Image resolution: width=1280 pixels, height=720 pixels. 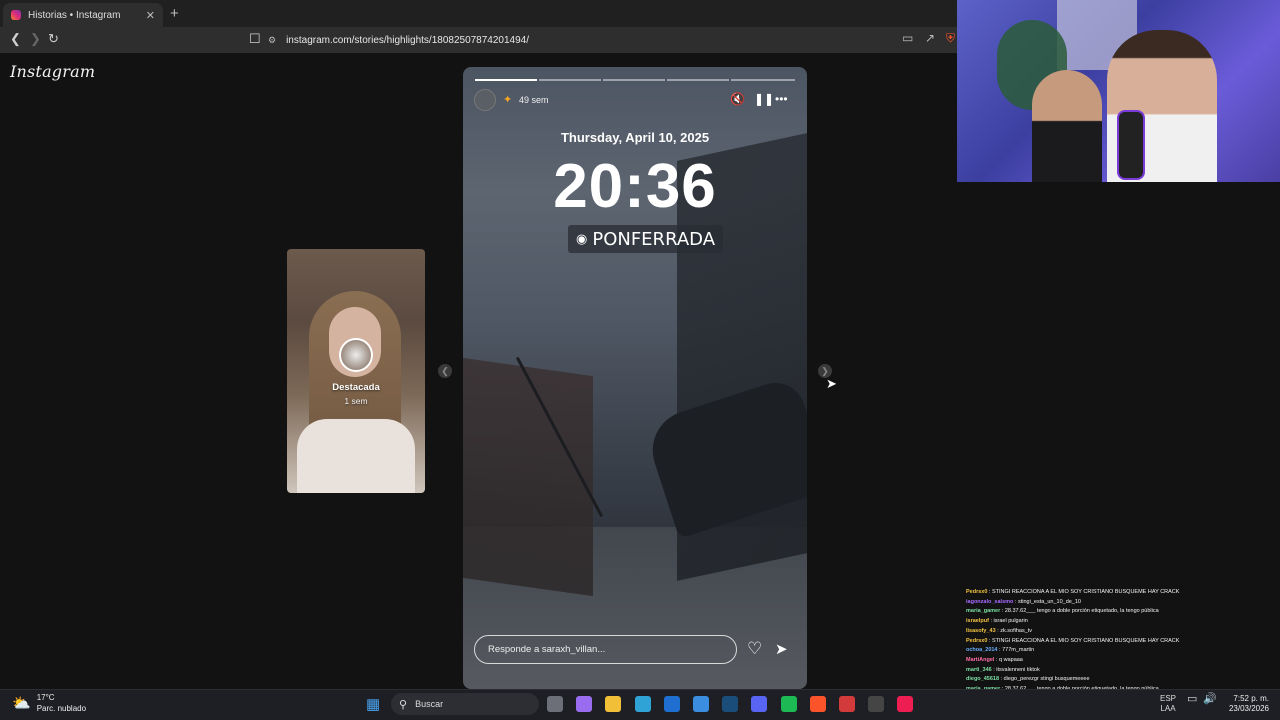 What do you see at coordinates (1248, 708) in the screenshot?
I see `clock-date: 23/03/2026` at bounding box center [1248, 708].